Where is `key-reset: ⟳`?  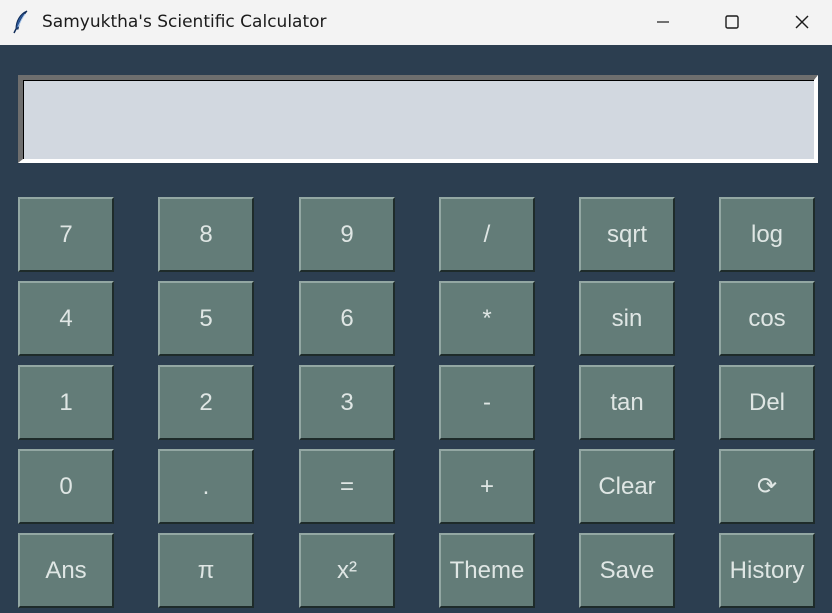
key-reset: ⟳ is located at coordinates (767, 486).